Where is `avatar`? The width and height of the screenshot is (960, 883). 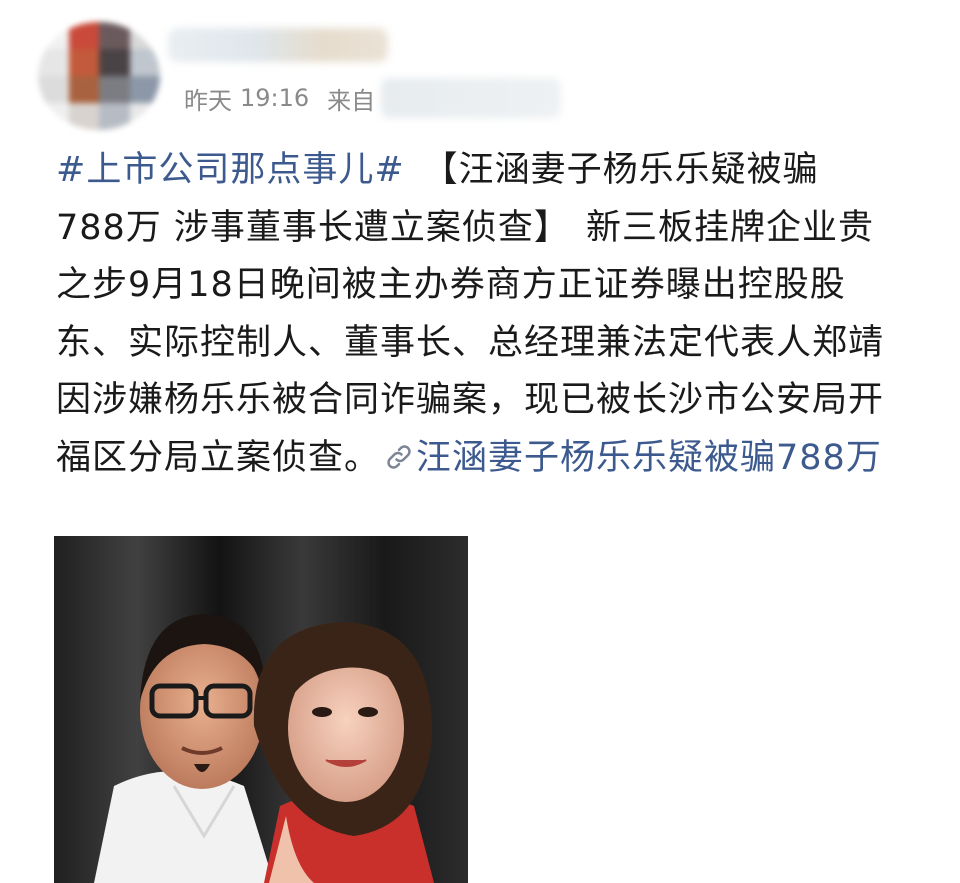 avatar is located at coordinates (99, 76).